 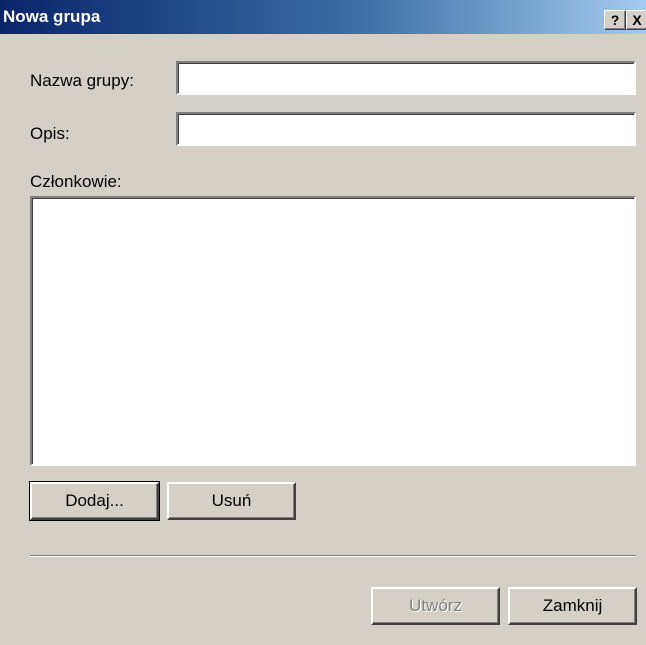 What do you see at coordinates (76, 181) in the screenshot?
I see `members-label: Członkowie:` at bounding box center [76, 181].